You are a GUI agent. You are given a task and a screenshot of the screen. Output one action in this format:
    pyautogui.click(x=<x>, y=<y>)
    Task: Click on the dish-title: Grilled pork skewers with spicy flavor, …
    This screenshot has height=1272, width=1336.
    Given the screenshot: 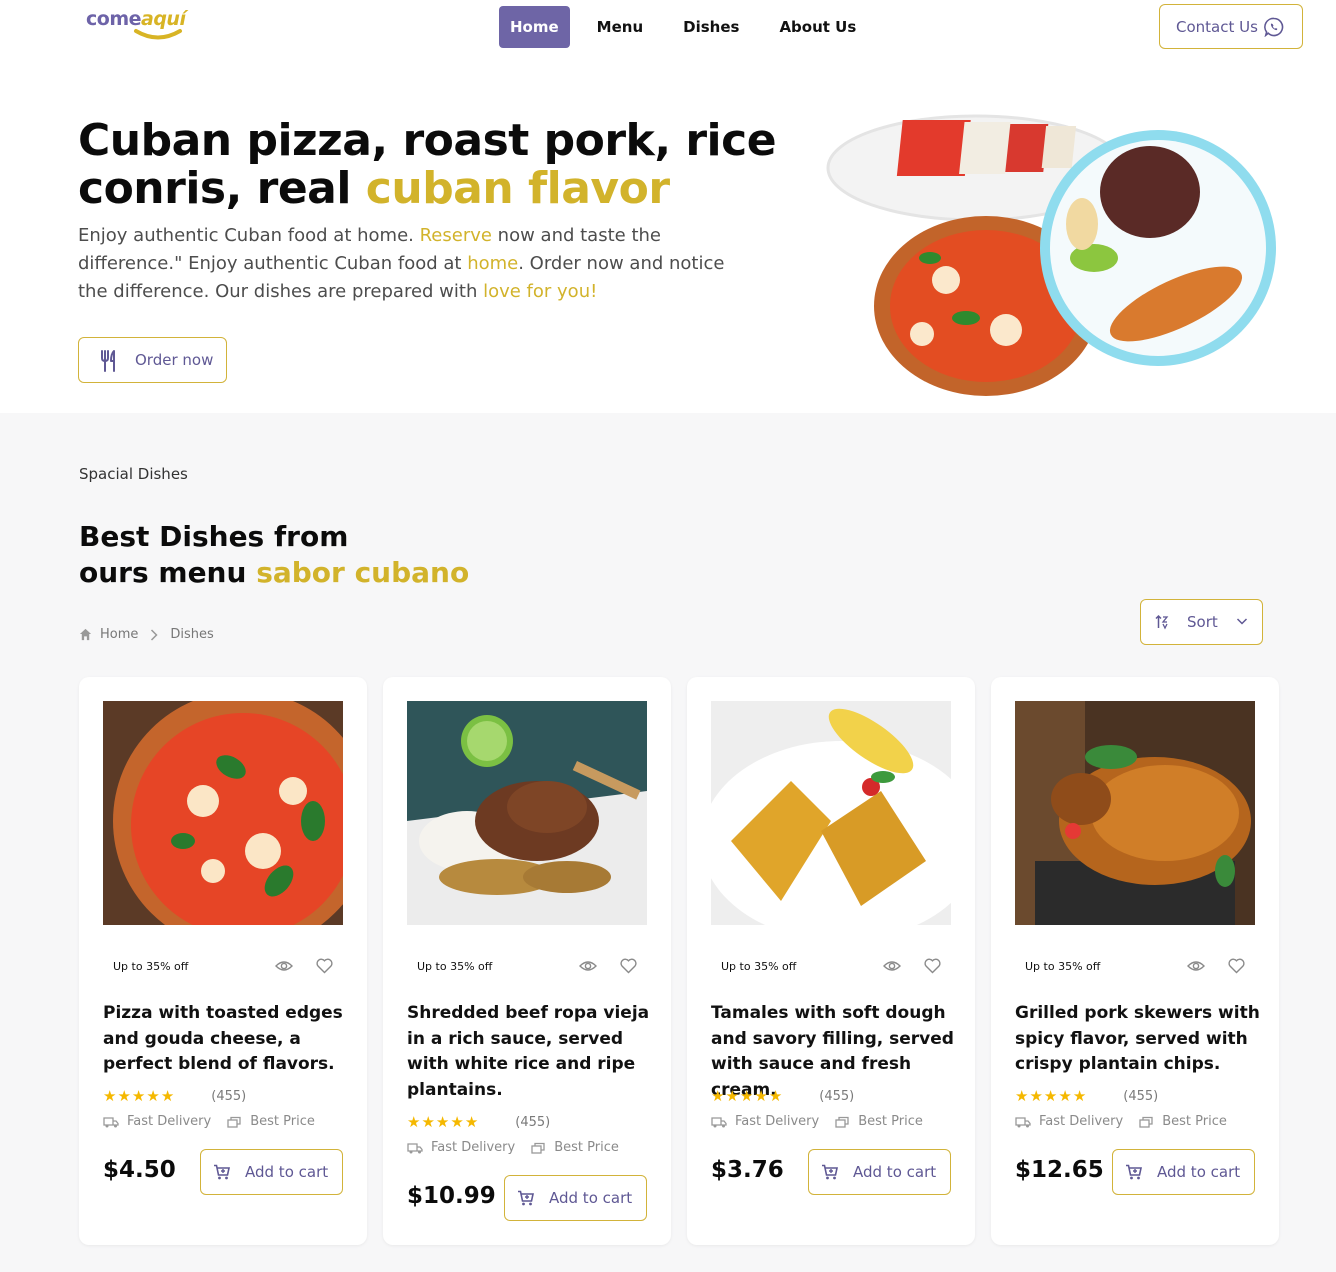 What is the action you would take?
    pyautogui.click(x=1138, y=1039)
    